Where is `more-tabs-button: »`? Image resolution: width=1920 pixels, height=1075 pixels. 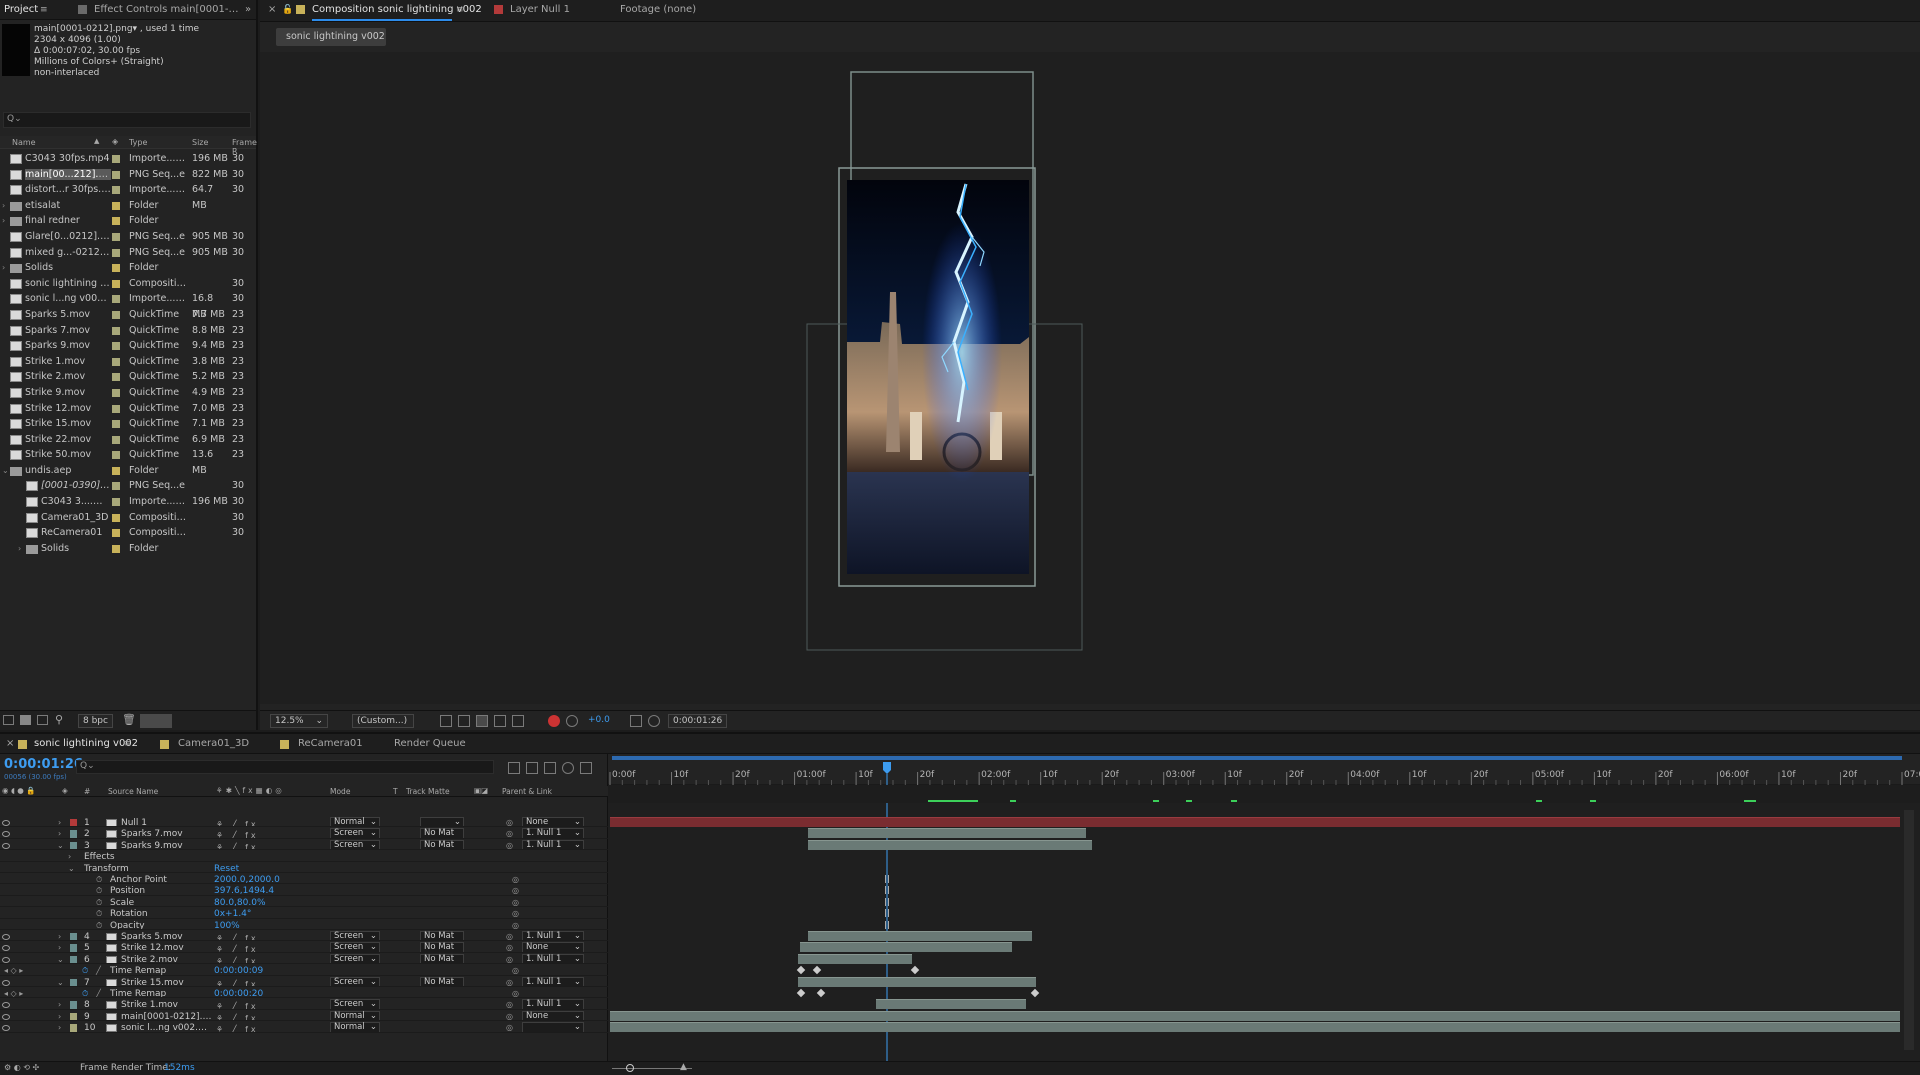 more-tabs-button: » is located at coordinates (248, 10).